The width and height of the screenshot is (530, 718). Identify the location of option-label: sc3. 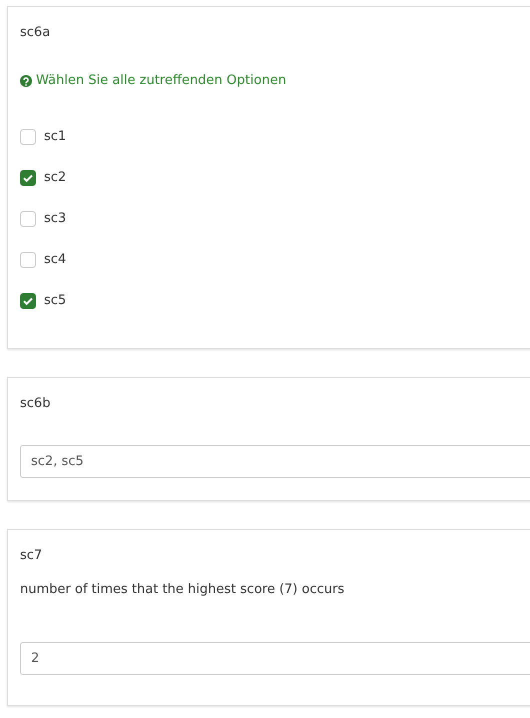
(55, 219).